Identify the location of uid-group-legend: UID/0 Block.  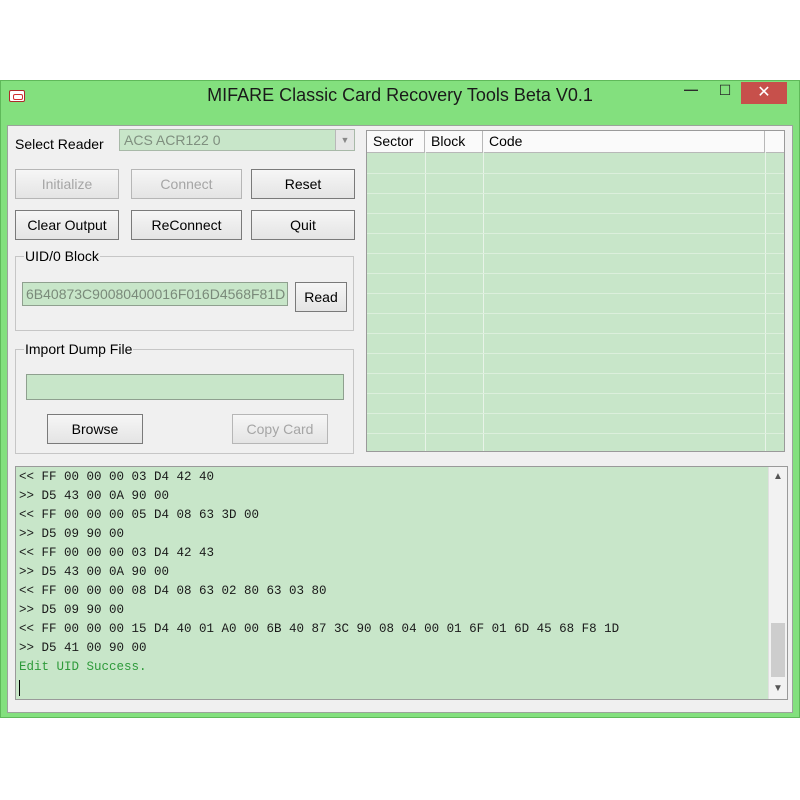
(62, 256).